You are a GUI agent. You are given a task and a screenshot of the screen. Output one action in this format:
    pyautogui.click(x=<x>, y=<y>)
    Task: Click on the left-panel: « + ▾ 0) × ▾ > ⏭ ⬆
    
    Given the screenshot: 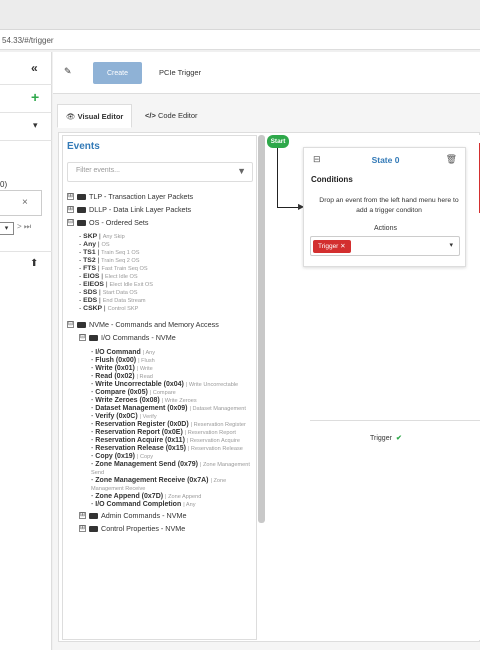 What is the action you would take?
    pyautogui.click(x=26, y=351)
    